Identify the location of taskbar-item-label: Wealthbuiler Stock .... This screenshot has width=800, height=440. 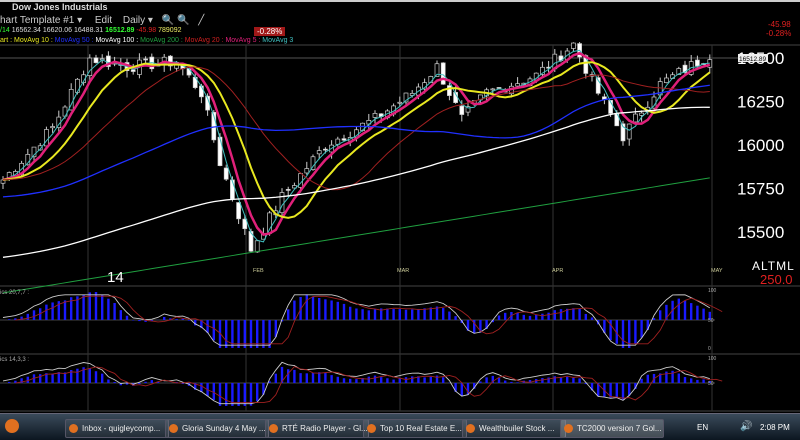
(516, 428).